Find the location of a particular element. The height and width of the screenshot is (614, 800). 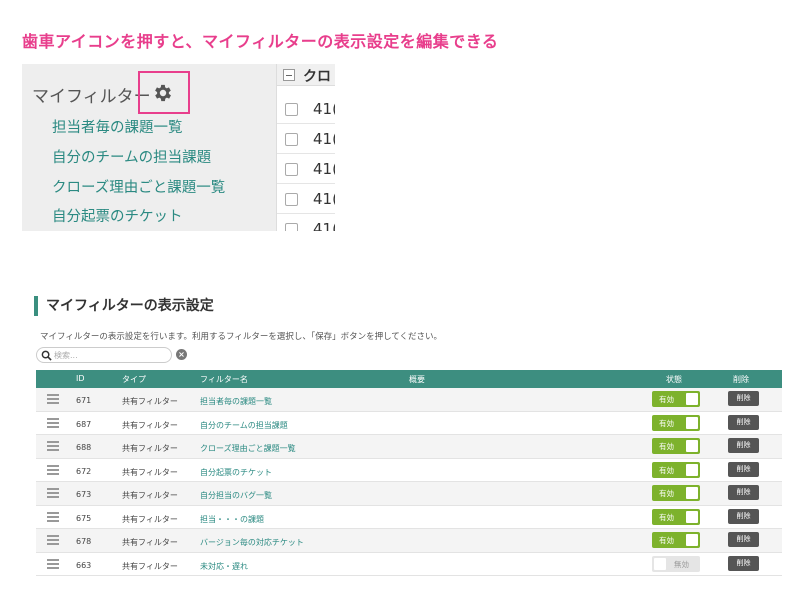

table-row: 673 共有フィルター 自分担当のバグ一覧 有効 削除 is located at coordinates (409, 494).